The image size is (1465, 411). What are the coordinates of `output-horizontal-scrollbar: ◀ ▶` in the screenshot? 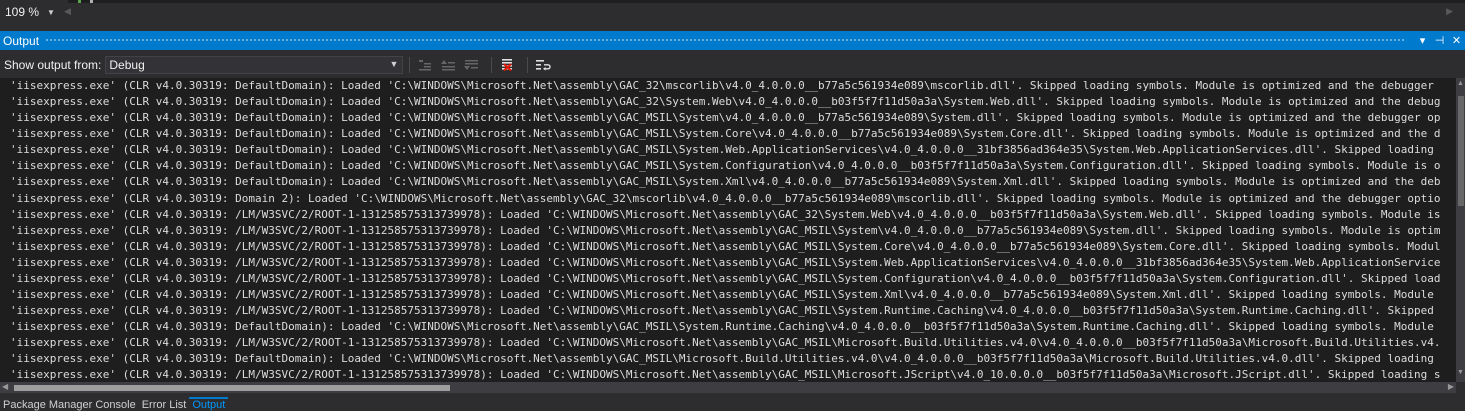 It's located at (728, 387).